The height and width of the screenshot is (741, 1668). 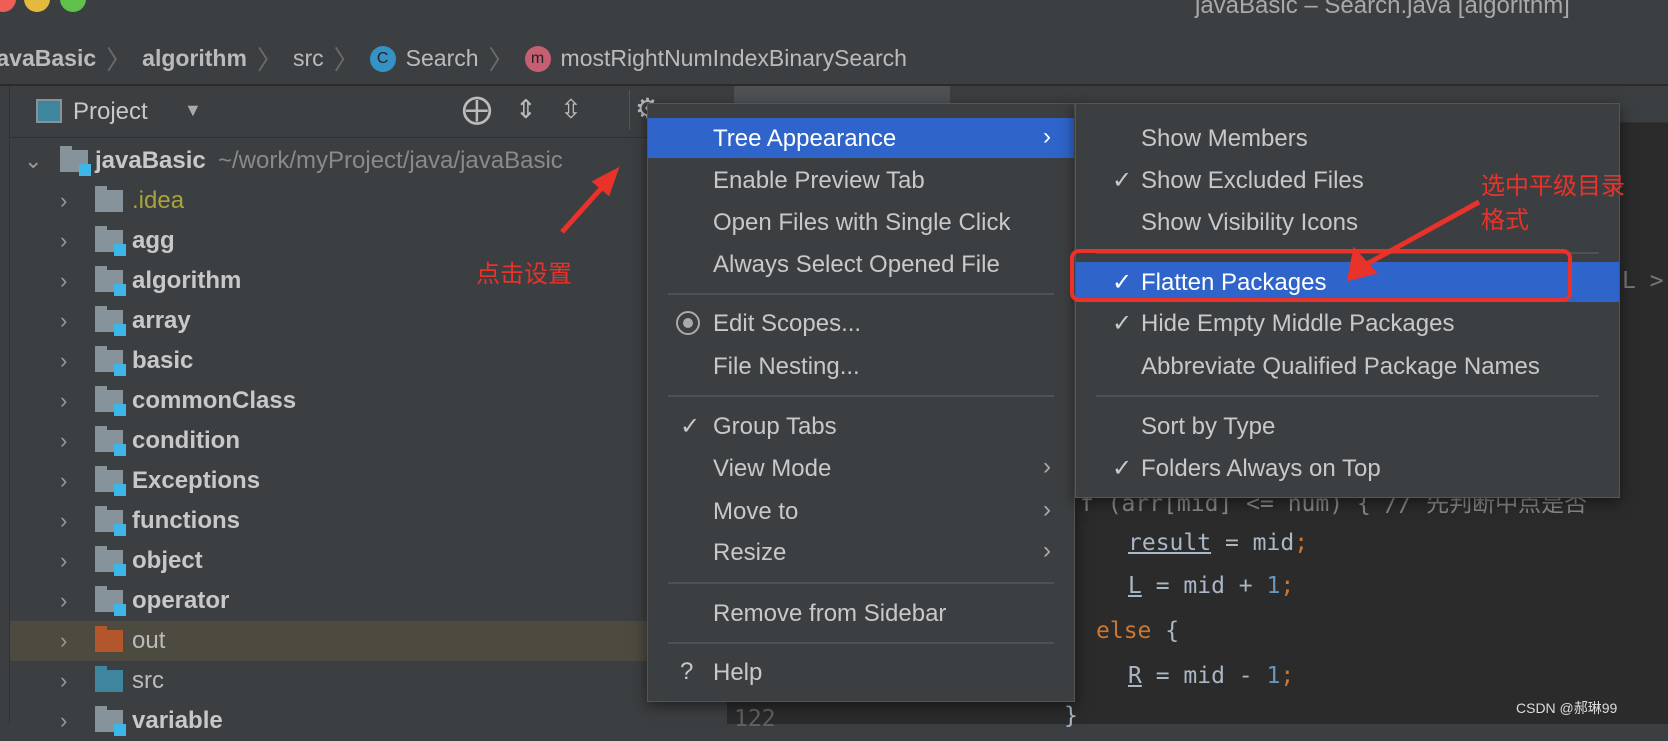 What do you see at coordinates (756, 511) in the screenshot?
I see `menu-item-label: Move to` at bounding box center [756, 511].